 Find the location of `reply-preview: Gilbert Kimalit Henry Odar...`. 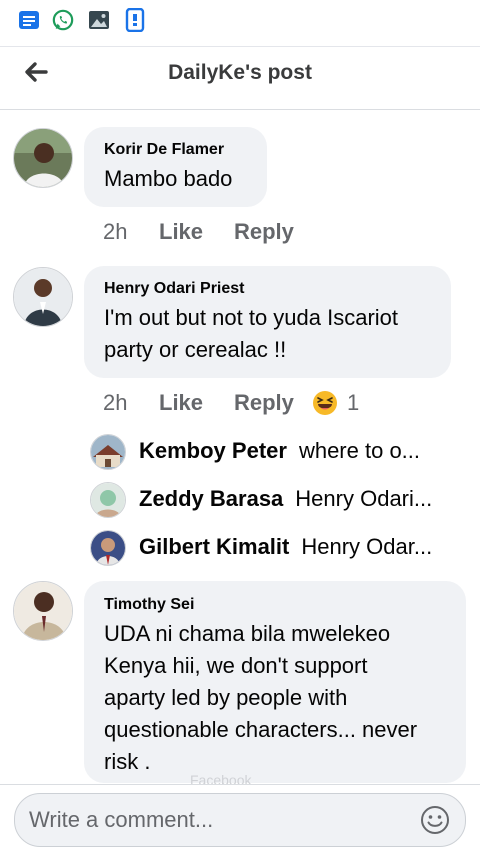

reply-preview: Gilbert Kimalit Henry Odar... is located at coordinates (275, 548).